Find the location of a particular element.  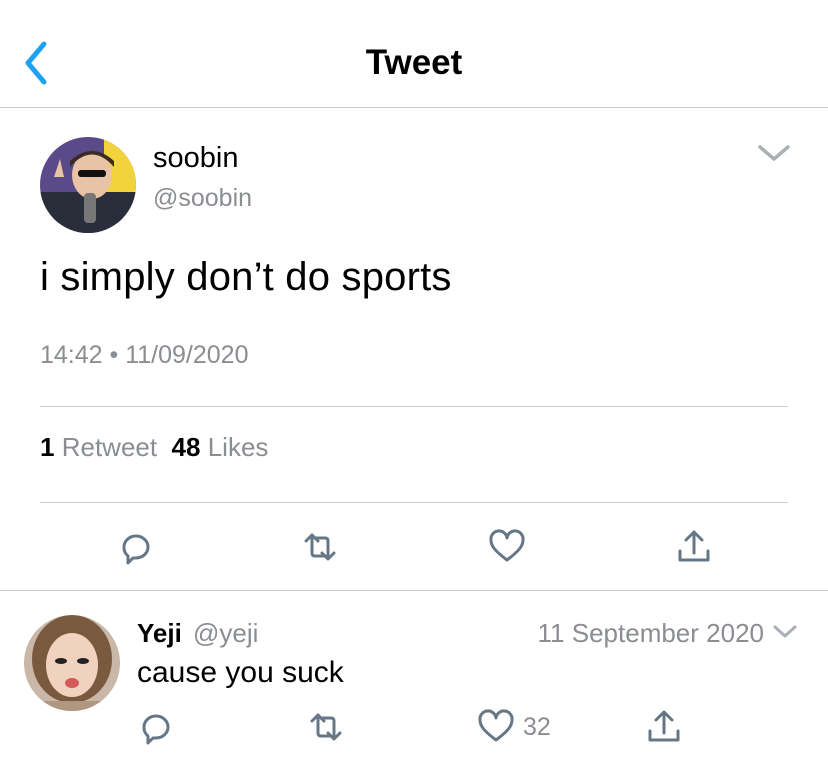

retweet-button is located at coordinates (320, 547).